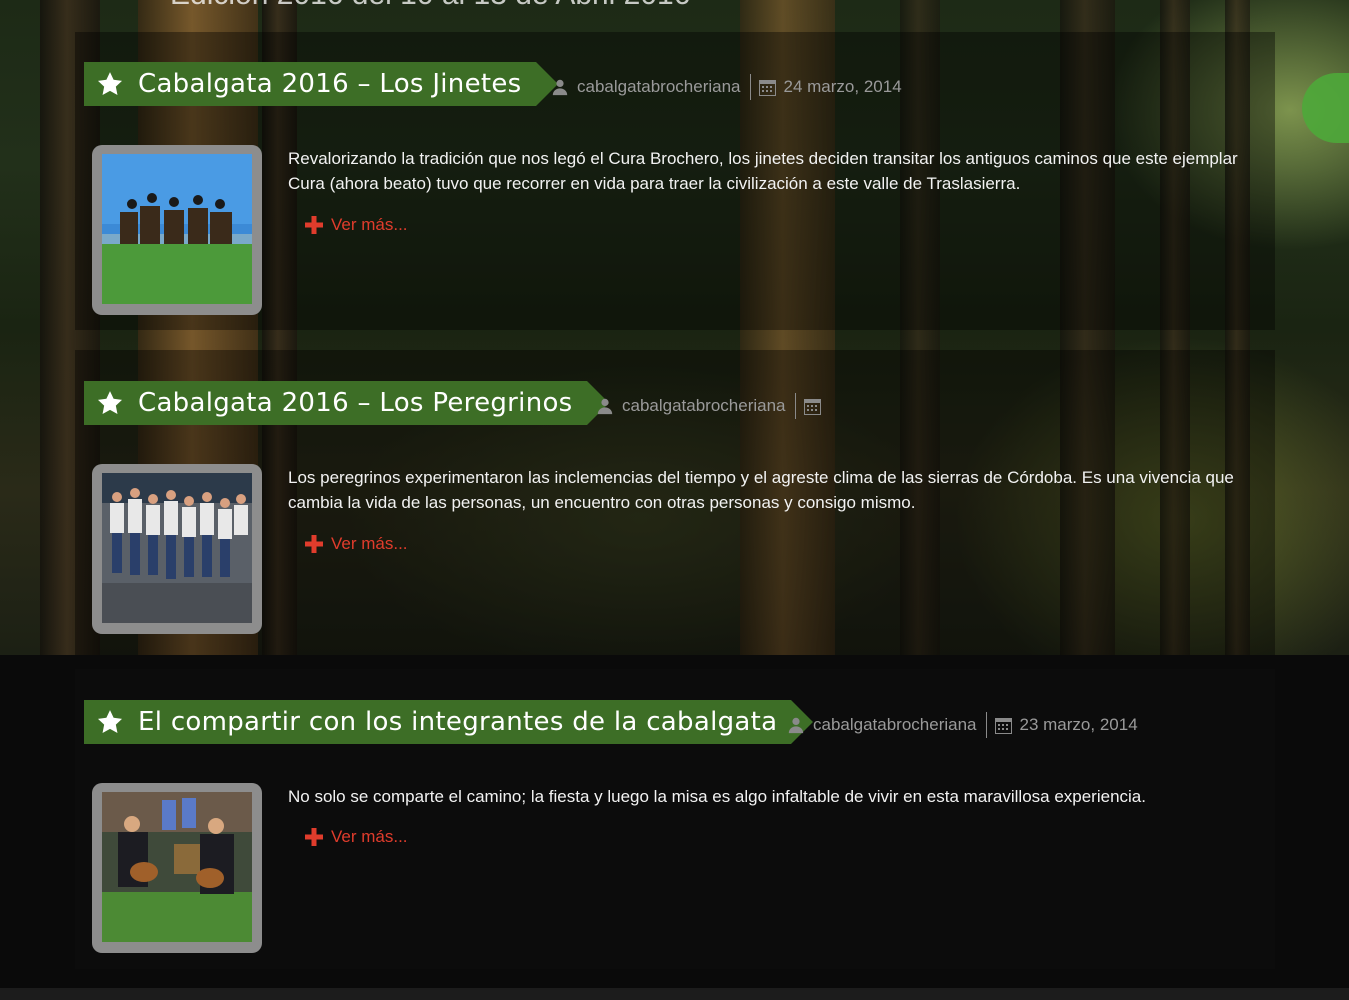 This screenshot has width=1349, height=1000. What do you see at coordinates (430, 6) in the screenshot?
I see `page-header-text: Edición 2016 del 10 al 13 de Abril 2016` at bounding box center [430, 6].